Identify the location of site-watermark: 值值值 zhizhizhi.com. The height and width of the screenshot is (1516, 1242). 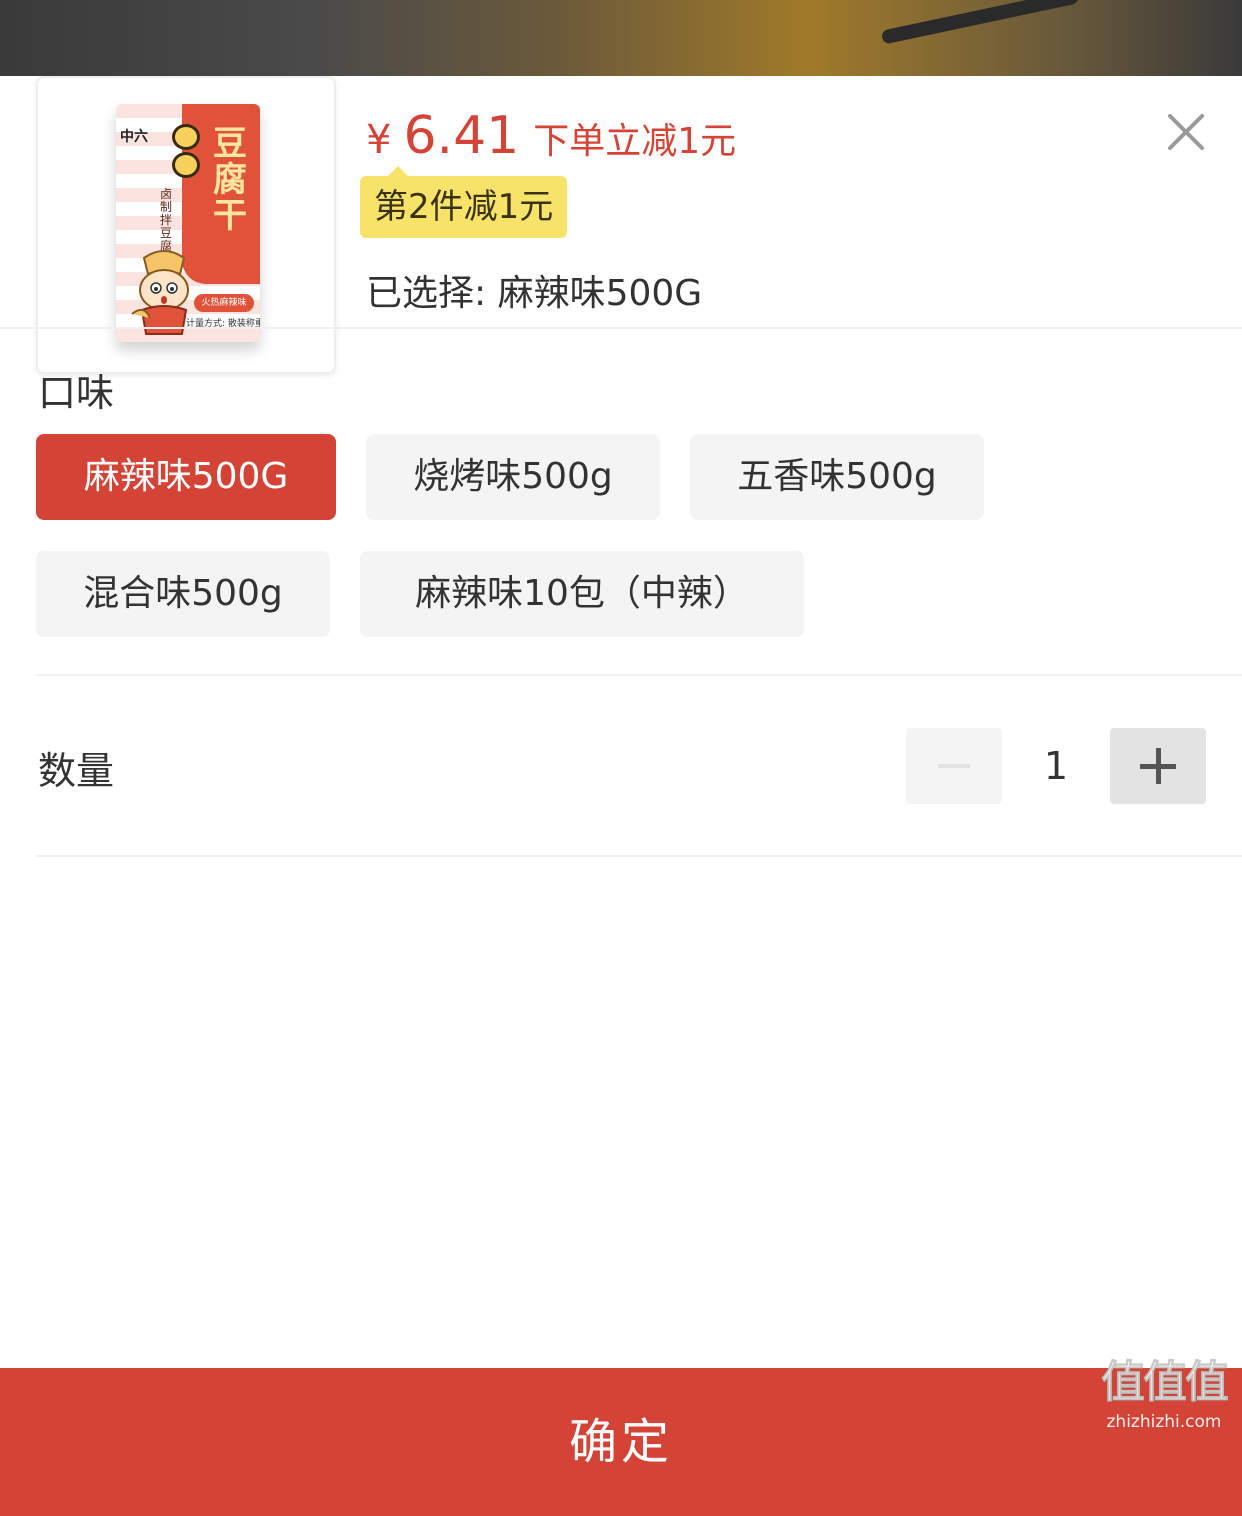
(1164, 1395).